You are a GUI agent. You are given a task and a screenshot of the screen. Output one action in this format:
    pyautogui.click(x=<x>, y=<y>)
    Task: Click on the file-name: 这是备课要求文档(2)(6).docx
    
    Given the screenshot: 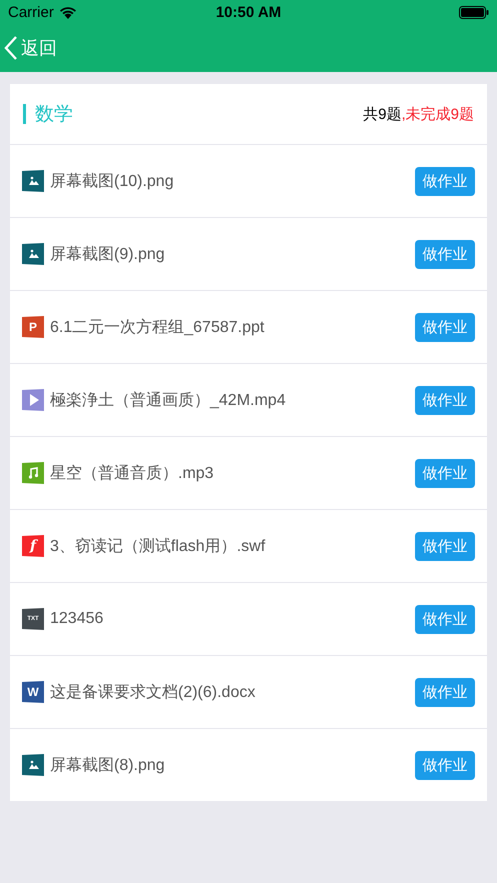 What is the action you would take?
    pyautogui.click(x=153, y=692)
    